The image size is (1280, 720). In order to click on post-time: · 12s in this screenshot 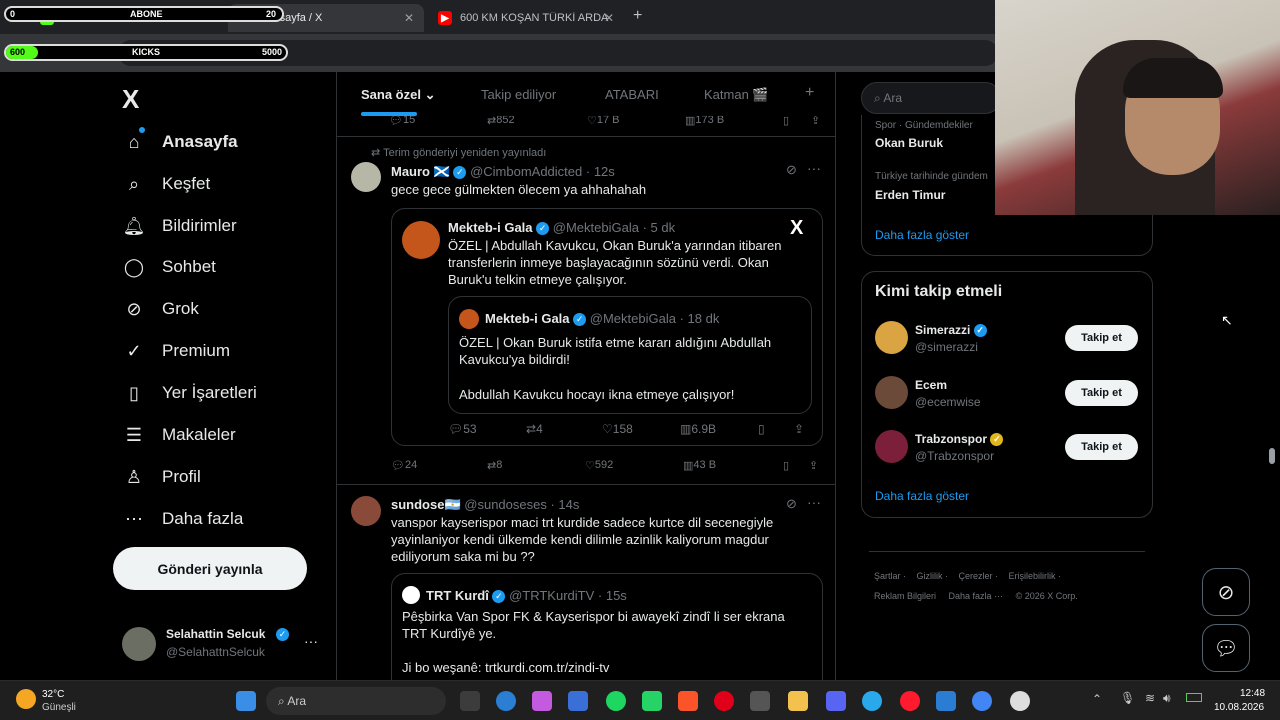, I will do `click(600, 171)`.